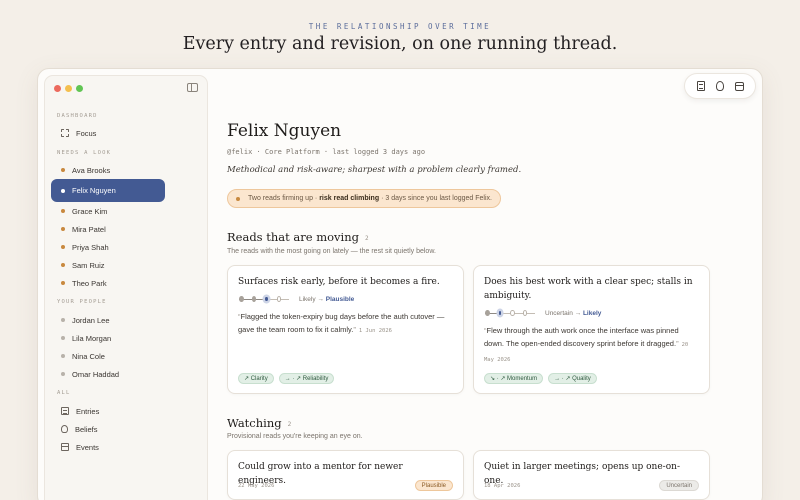 The width and height of the screenshot is (800, 500). Describe the element at coordinates (89, 229) in the screenshot. I see `sidebar-item-label: Mira Patel` at that location.